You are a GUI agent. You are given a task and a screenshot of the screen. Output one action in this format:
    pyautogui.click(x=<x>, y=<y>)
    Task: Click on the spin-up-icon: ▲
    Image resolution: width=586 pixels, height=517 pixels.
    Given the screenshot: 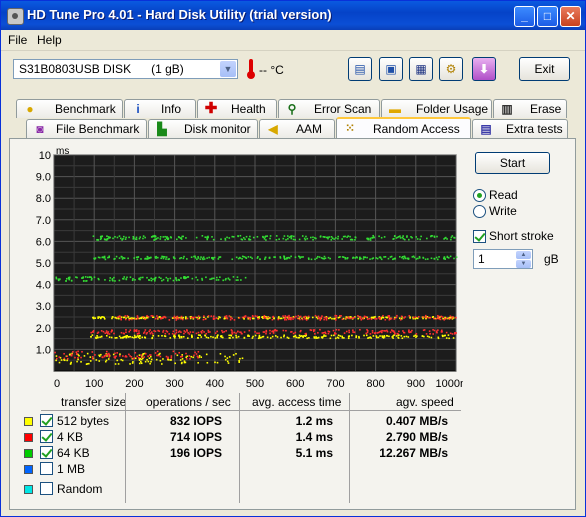 What is the action you would take?
    pyautogui.click(x=523, y=255)
    